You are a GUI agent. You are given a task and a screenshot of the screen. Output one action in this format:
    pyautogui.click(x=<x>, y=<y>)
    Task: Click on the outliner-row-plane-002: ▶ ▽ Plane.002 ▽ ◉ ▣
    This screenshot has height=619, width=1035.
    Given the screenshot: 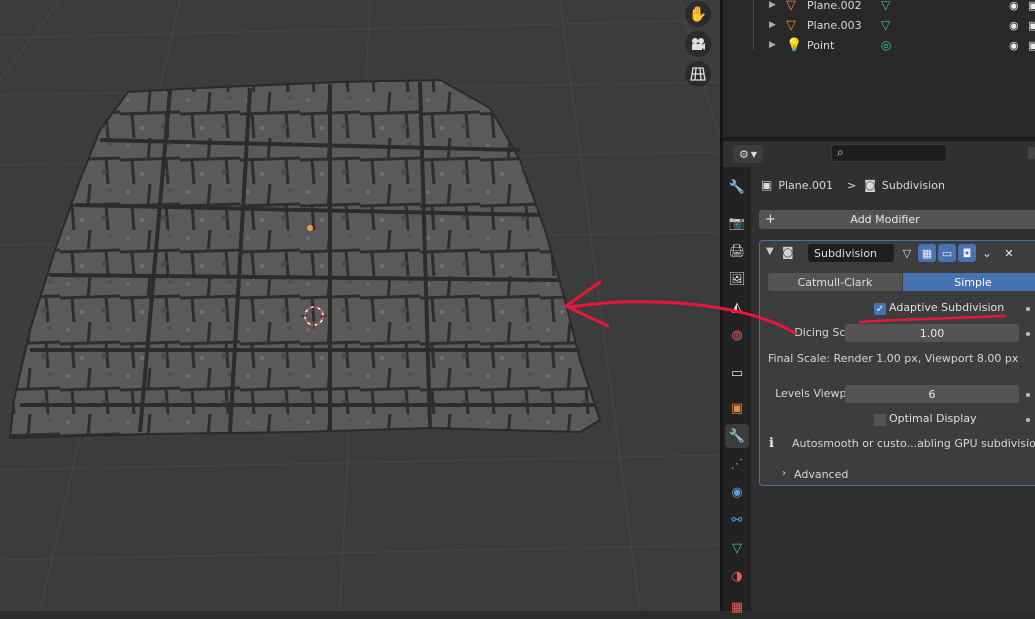 What is the action you would take?
    pyautogui.click(x=879, y=7)
    